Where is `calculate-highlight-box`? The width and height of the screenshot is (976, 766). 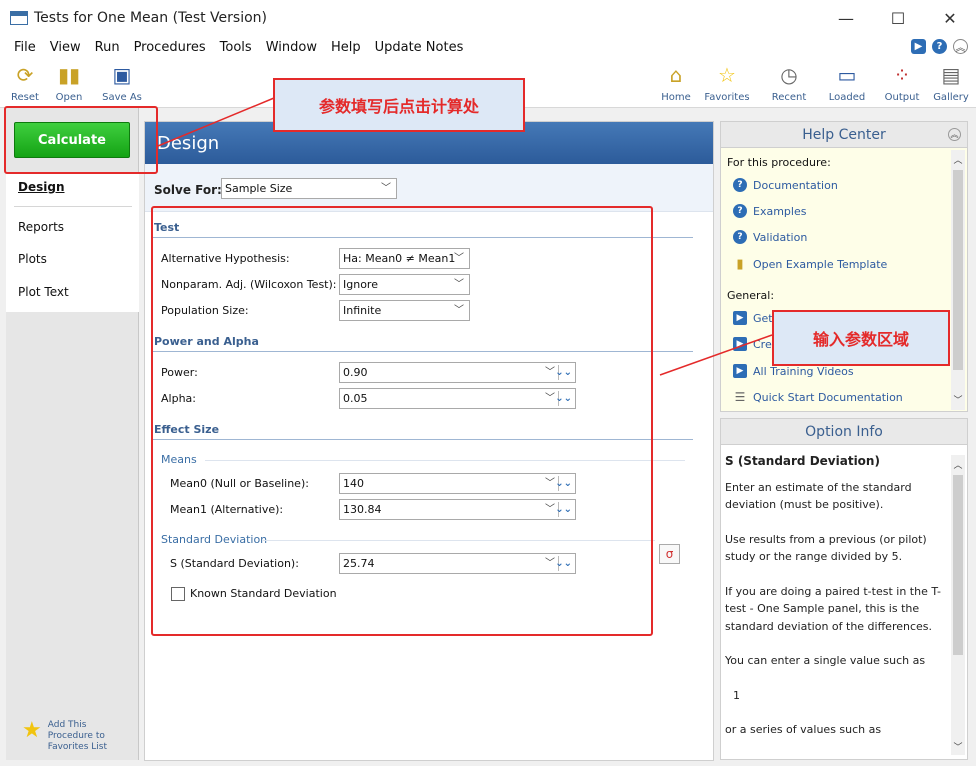
calculate-highlight-box is located at coordinates (81, 140).